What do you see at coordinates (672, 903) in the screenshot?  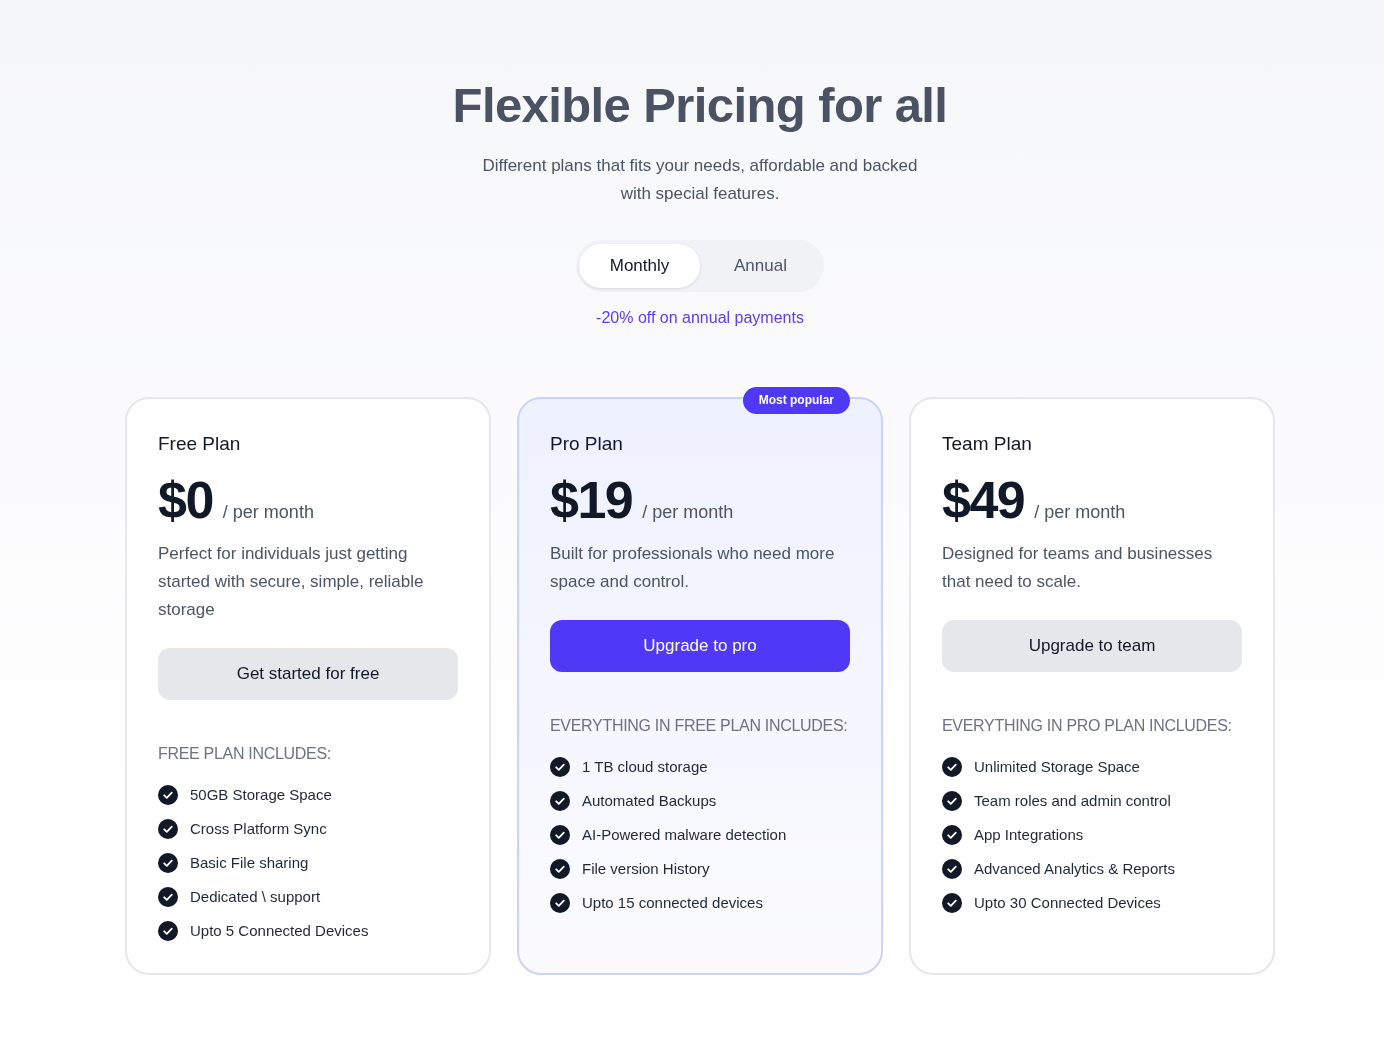 I see `feature-text: Upto 15 connected devices` at bounding box center [672, 903].